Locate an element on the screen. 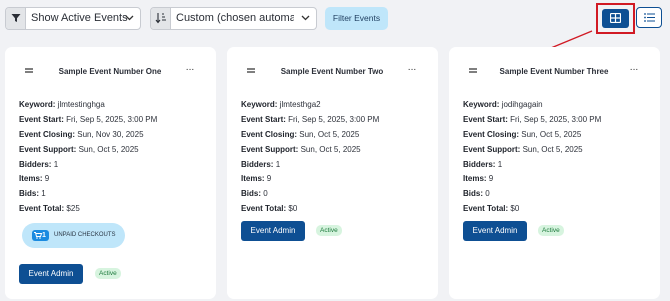 The height and width of the screenshot is (301, 670). unpaid-checkouts-label: UNPAID CHECKOUTS is located at coordinates (85, 235).